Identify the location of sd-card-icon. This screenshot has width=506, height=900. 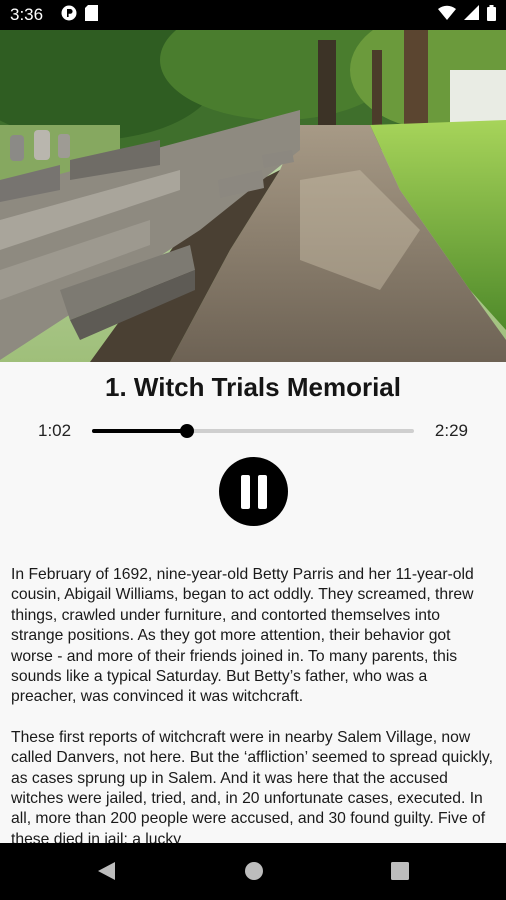
(92, 15).